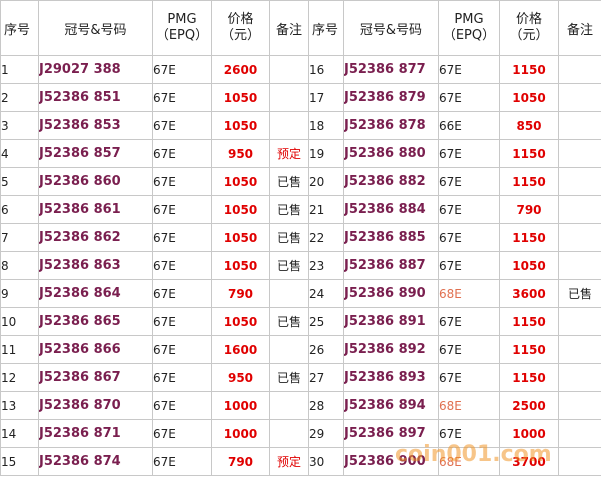 Image resolution: width=601 pixels, height=482 pixels. I want to click on header-grade-right: PMG （EPQ）, so click(469, 28).